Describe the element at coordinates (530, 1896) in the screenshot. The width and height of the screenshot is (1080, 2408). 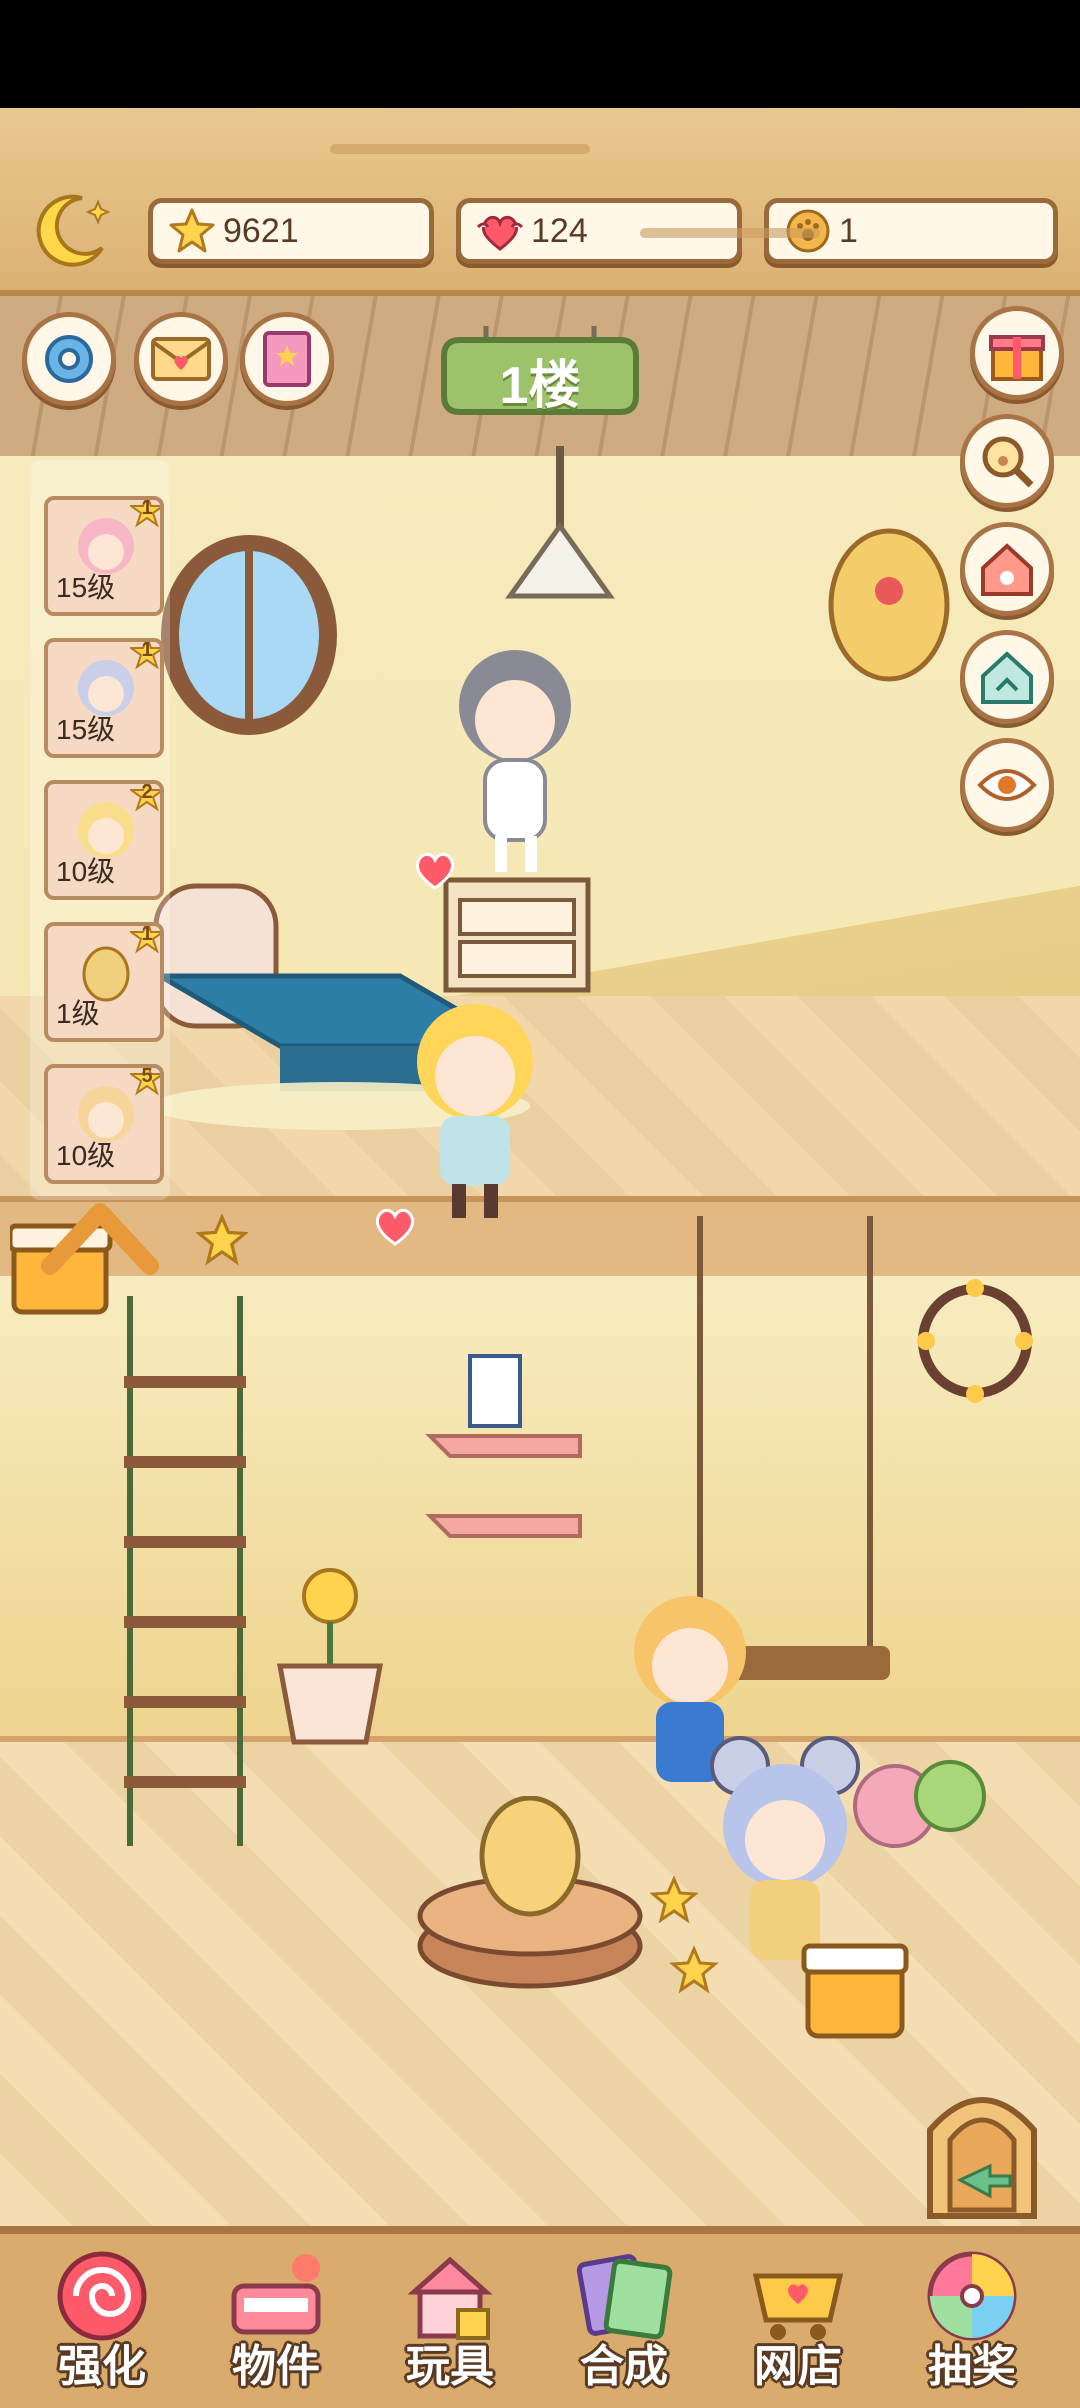
I see `egg-on-stump` at that location.